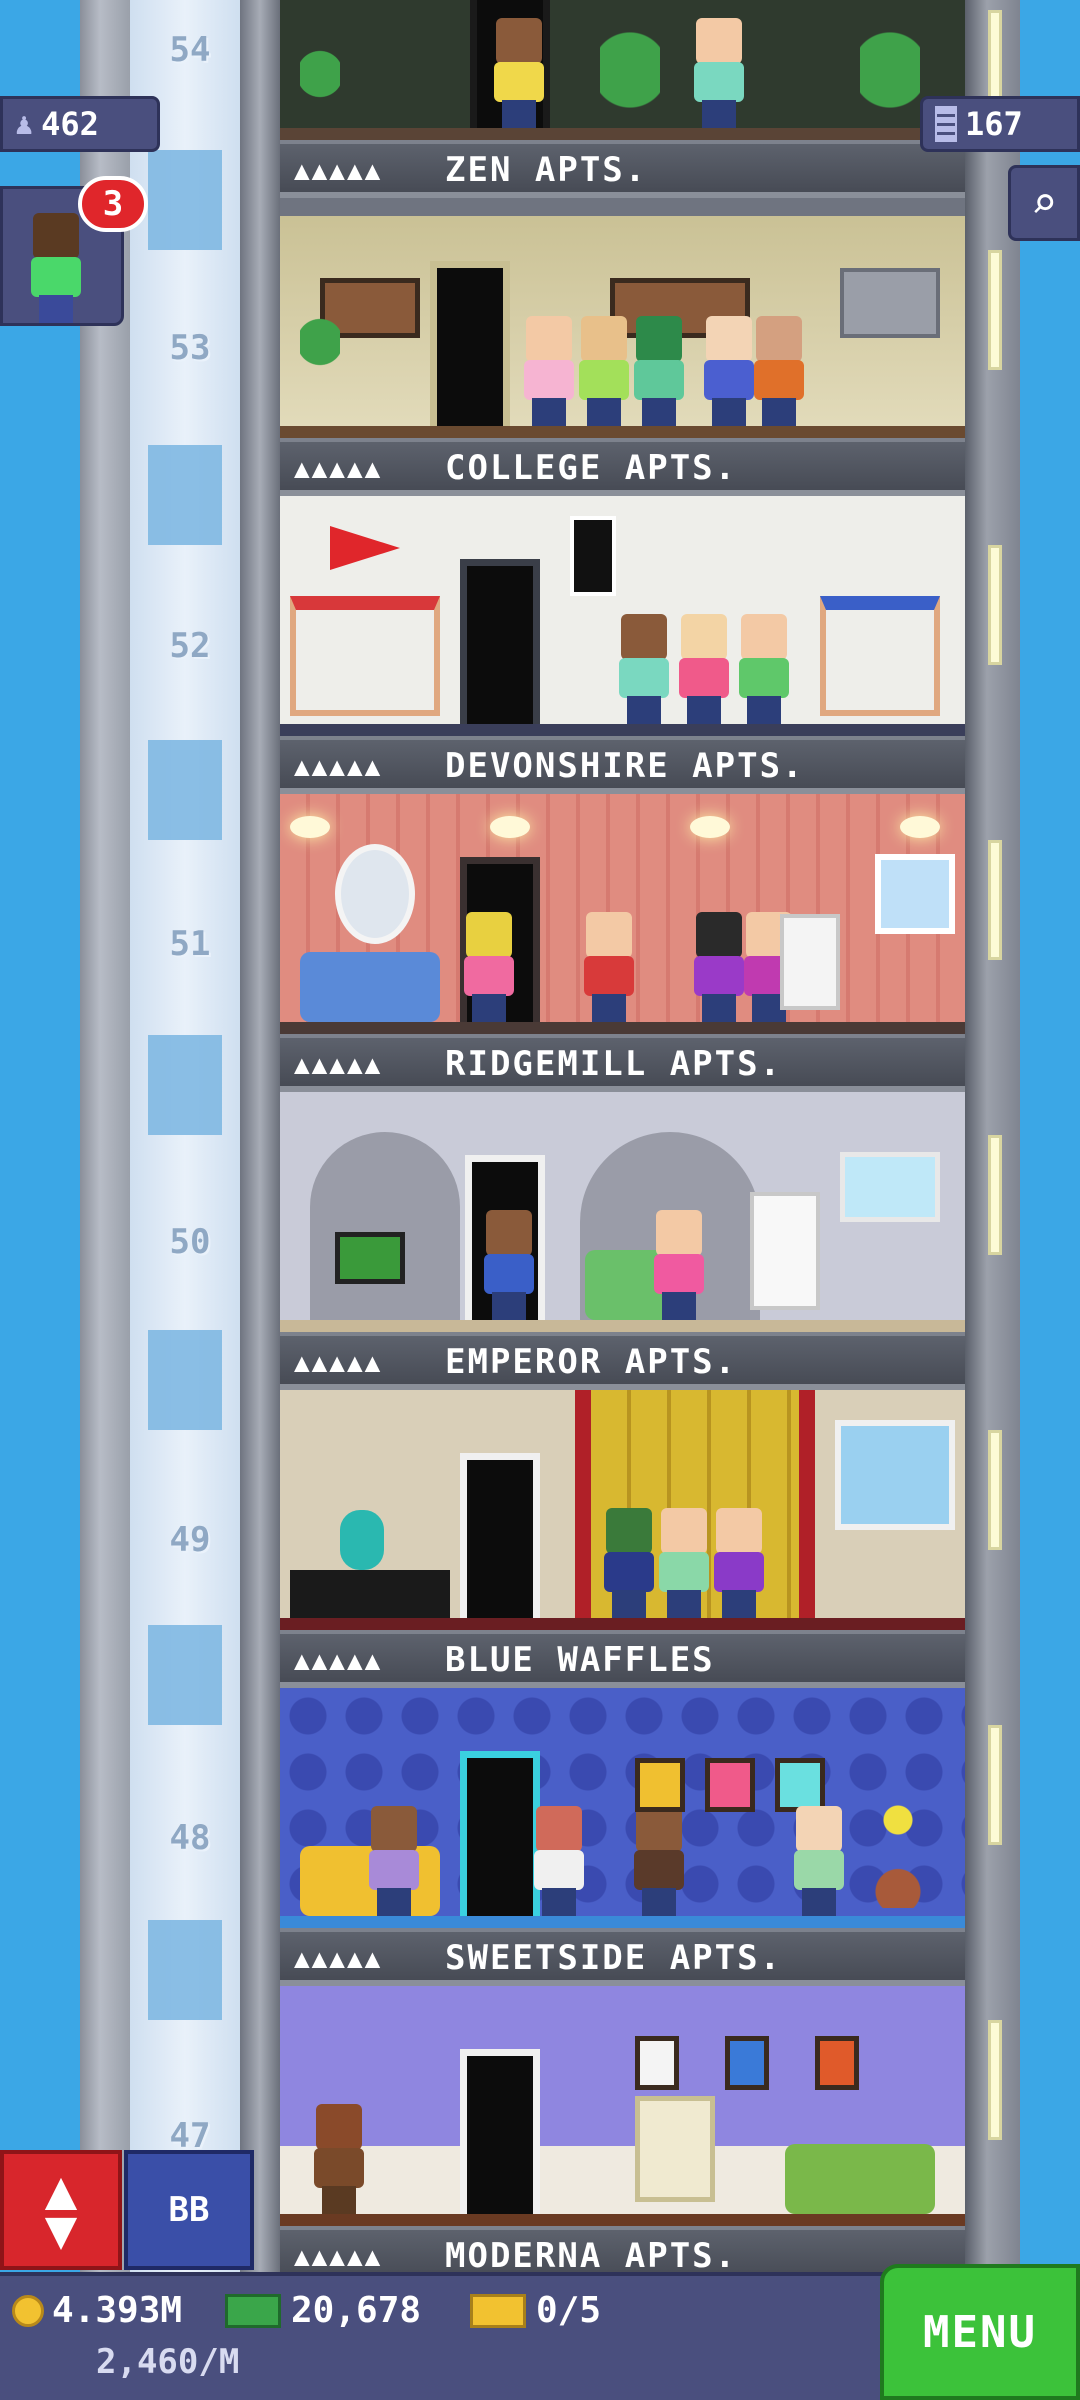 Image resolution: width=1080 pixels, height=2400 pixels. Describe the element at coordinates (1000, 124) in the screenshot. I see `floors-badge: 167` at that location.